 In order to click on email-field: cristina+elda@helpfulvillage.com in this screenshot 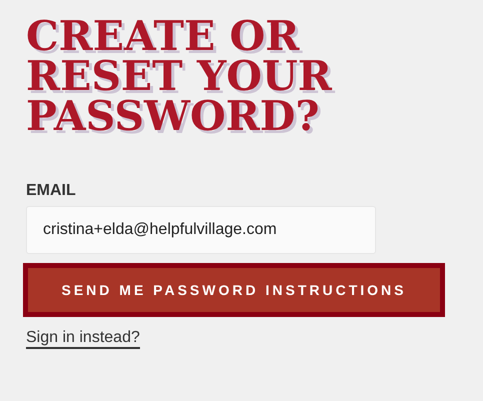, I will do `click(201, 230)`.